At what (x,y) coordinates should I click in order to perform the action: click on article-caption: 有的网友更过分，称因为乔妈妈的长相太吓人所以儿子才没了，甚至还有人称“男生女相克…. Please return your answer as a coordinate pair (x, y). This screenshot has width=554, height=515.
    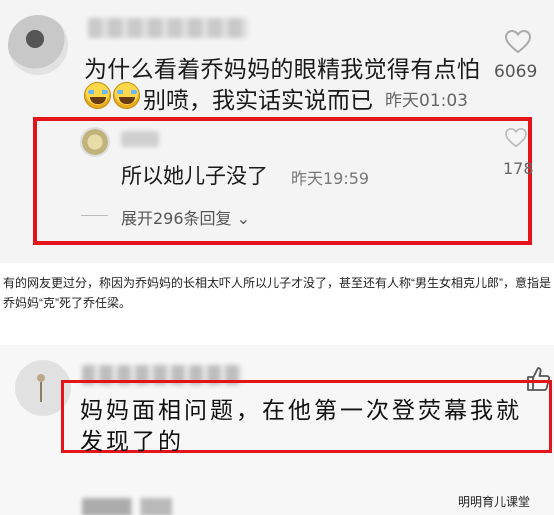
    Looking at the image, I should click on (277, 293).